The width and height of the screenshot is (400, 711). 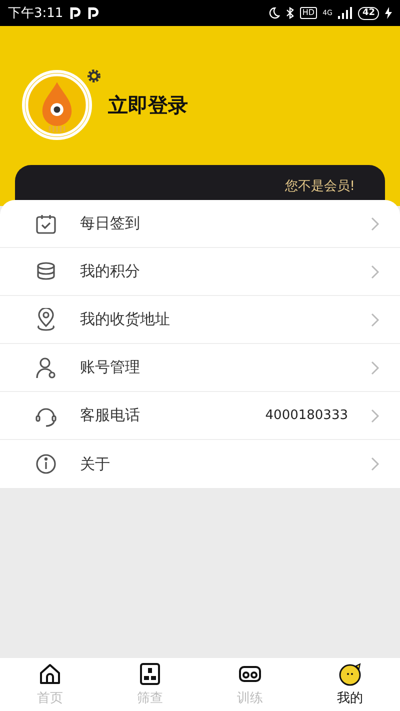 What do you see at coordinates (110, 415) in the screenshot?
I see `menu-label: 客服电话` at bounding box center [110, 415].